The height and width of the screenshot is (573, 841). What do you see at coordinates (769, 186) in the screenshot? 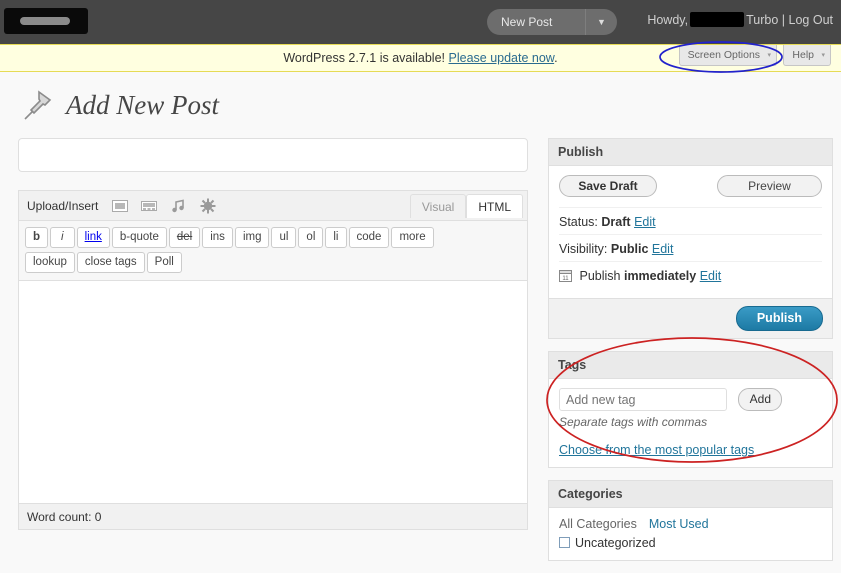
I see `preview-button: Preview` at bounding box center [769, 186].